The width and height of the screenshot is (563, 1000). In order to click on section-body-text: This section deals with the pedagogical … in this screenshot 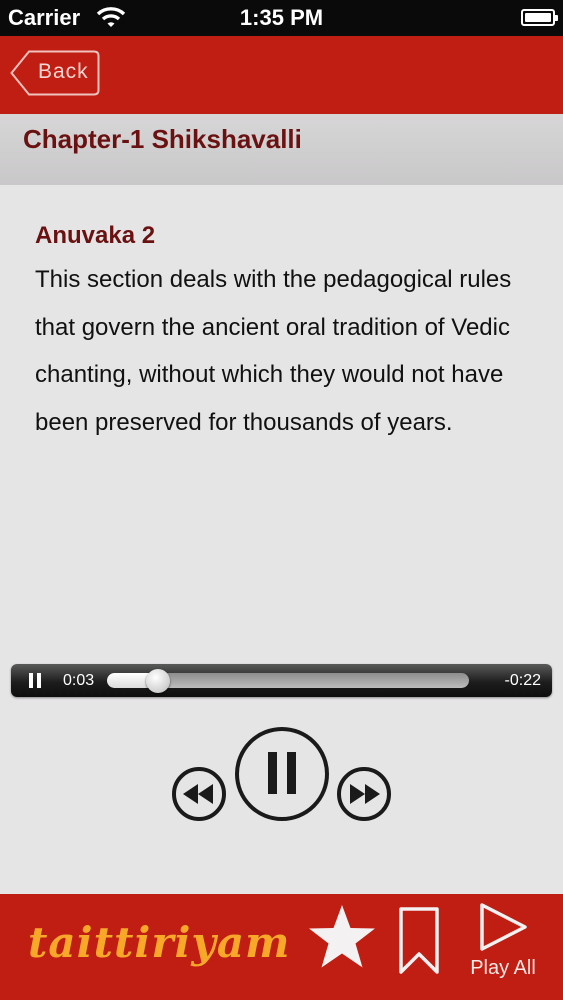, I will do `click(273, 351)`.